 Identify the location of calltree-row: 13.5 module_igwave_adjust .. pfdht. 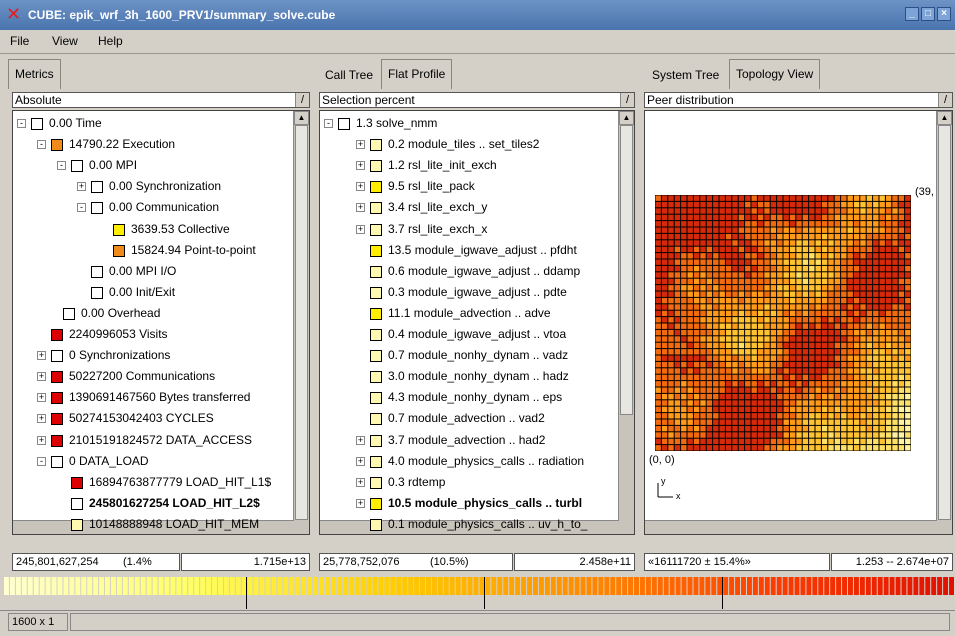
(469, 250).